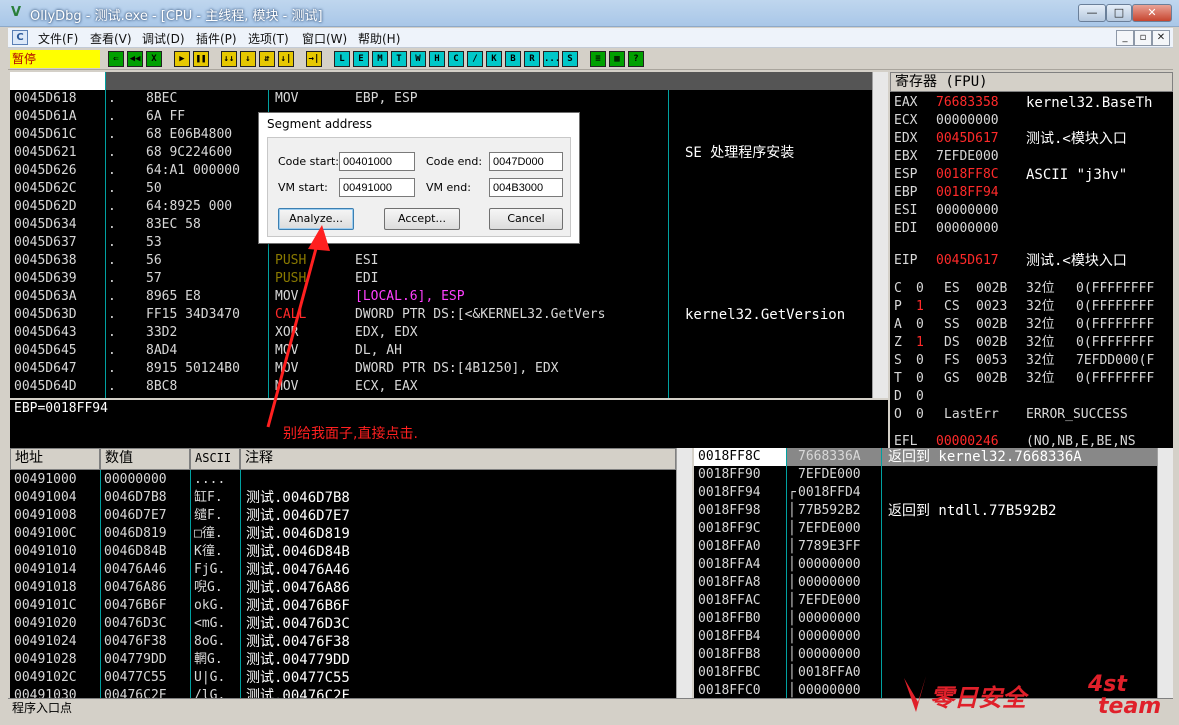 The height and width of the screenshot is (725, 1179). Describe the element at coordinates (135, 59) in the screenshot. I see `toolbar-button: ◀◀` at that location.